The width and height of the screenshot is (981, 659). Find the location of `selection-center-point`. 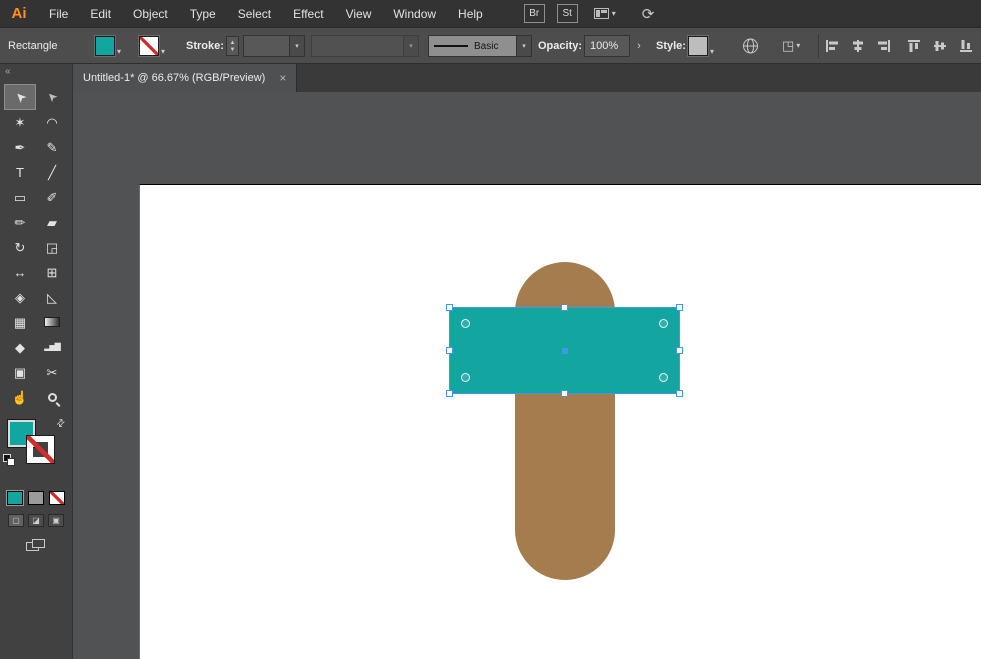

selection-center-point is located at coordinates (564, 350).